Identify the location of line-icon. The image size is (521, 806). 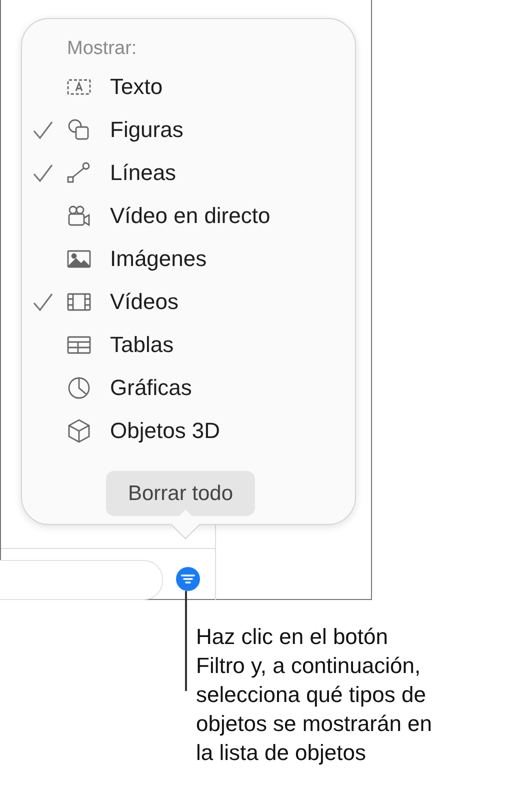
(79, 173).